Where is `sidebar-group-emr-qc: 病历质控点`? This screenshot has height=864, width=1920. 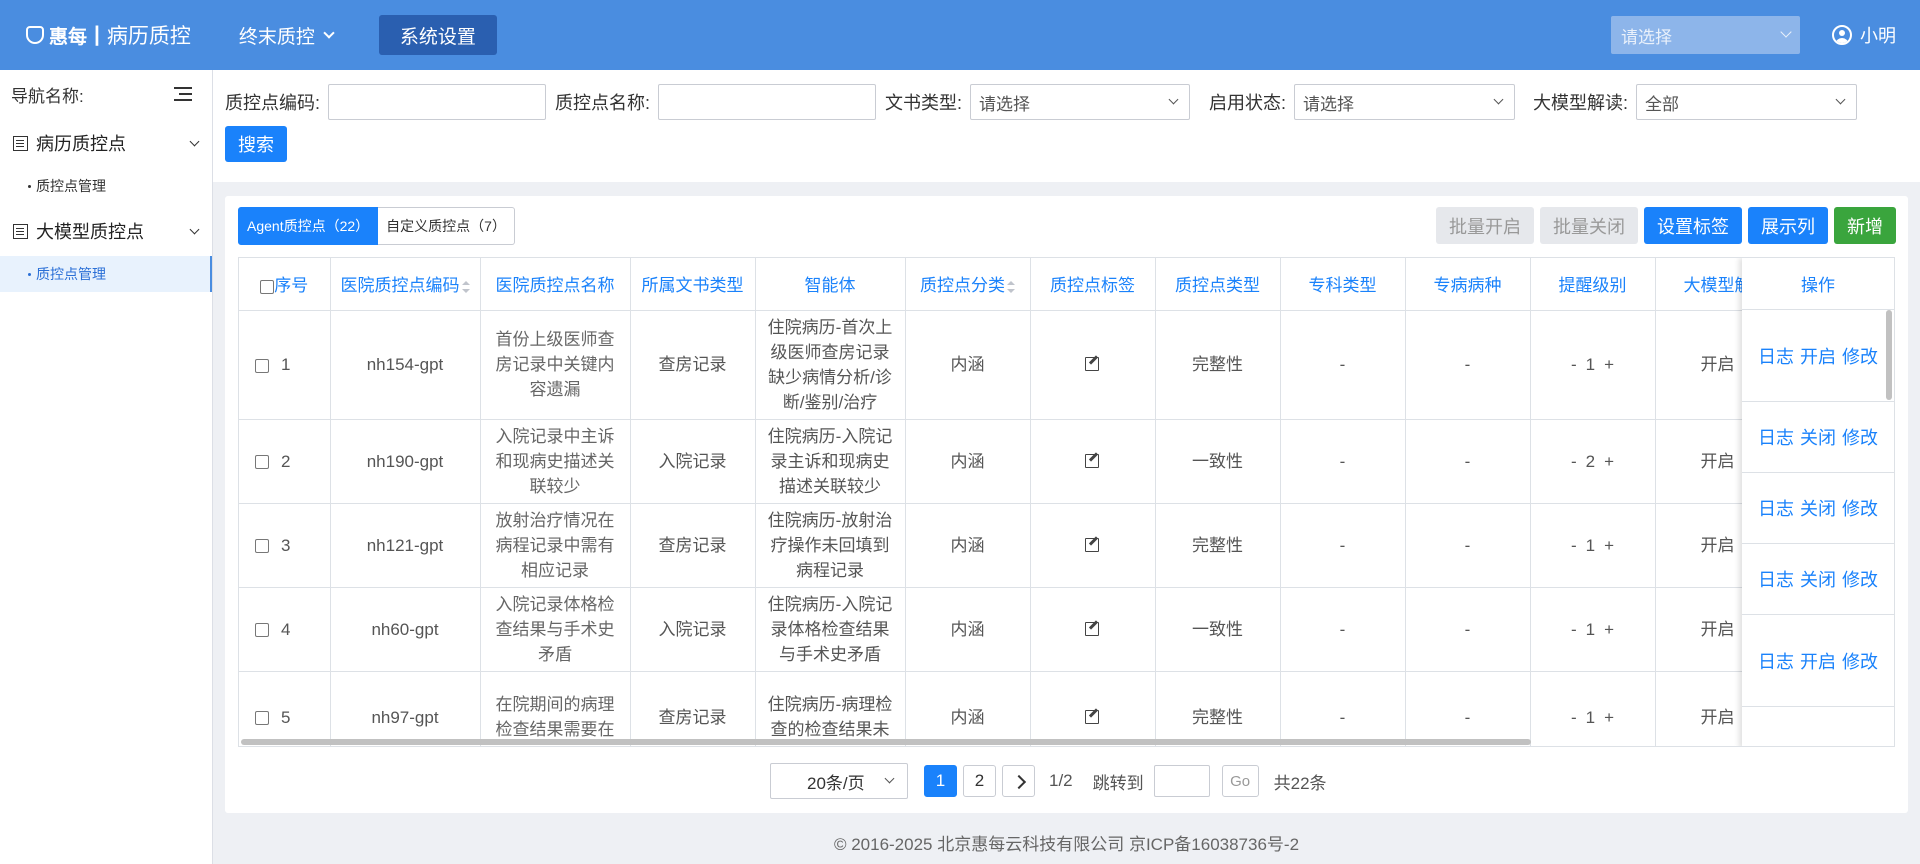 sidebar-group-emr-qc: 病历质控点 is located at coordinates (106, 143).